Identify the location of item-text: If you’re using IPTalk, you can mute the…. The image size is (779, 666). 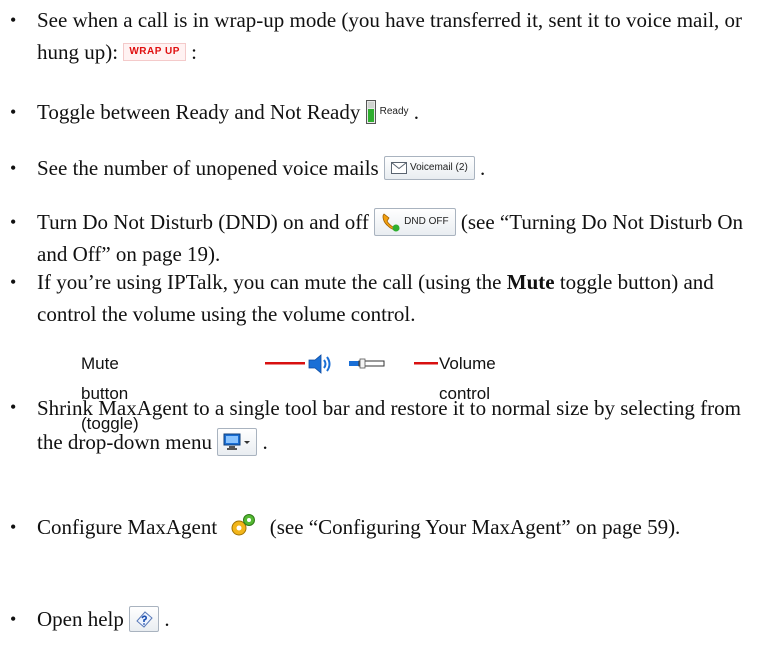
(403, 298).